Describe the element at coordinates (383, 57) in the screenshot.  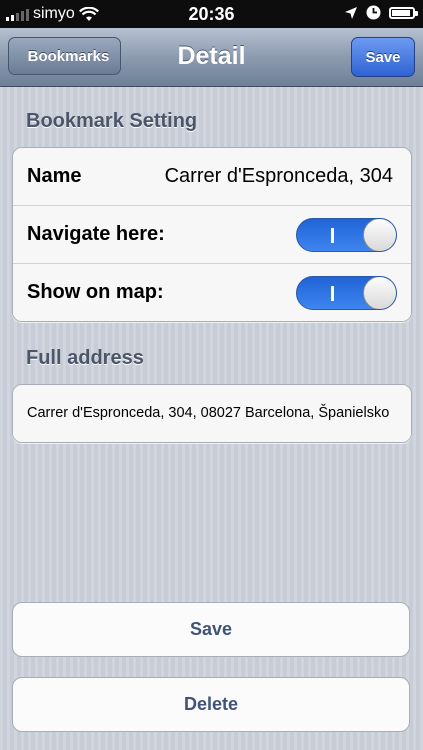
I see `nav-save-button: Save` at that location.